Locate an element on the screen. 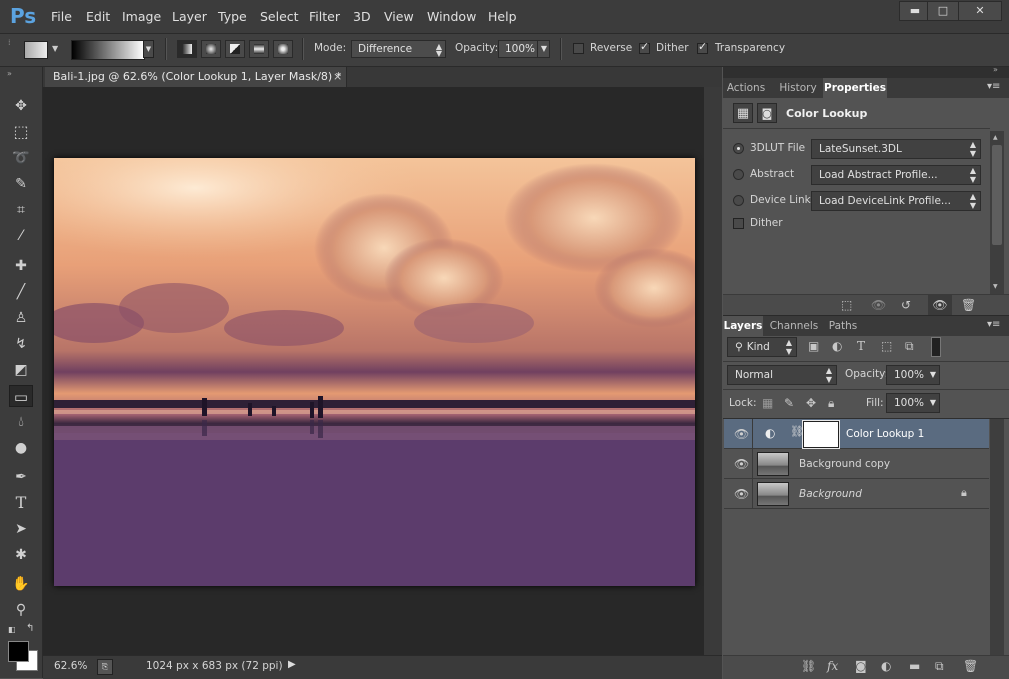  radio-device-link is located at coordinates (738, 200).